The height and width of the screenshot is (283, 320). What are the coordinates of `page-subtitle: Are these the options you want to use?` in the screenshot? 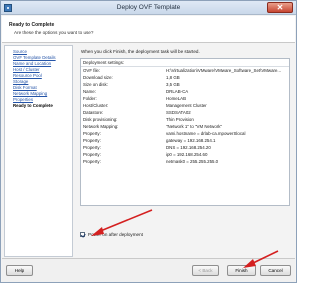 It's located at (54, 32).